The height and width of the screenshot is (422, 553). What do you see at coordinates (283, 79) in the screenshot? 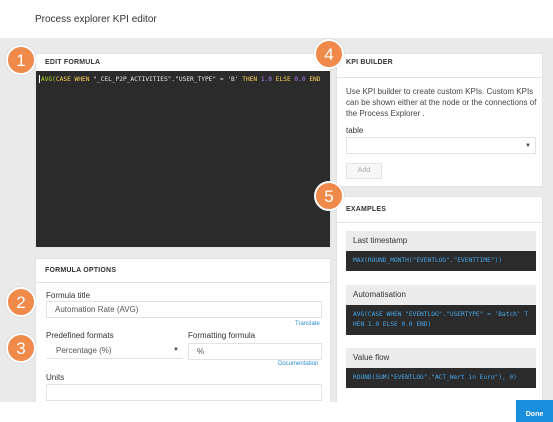
I see `formula-token: ELSE` at bounding box center [283, 79].